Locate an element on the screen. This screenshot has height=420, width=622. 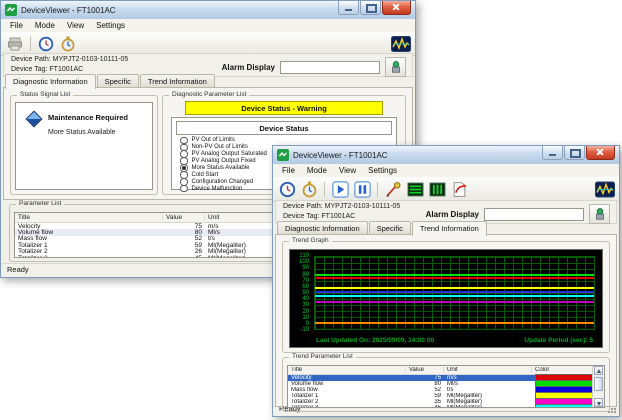
status-item-label: Cold Start is located at coordinates (205, 174).